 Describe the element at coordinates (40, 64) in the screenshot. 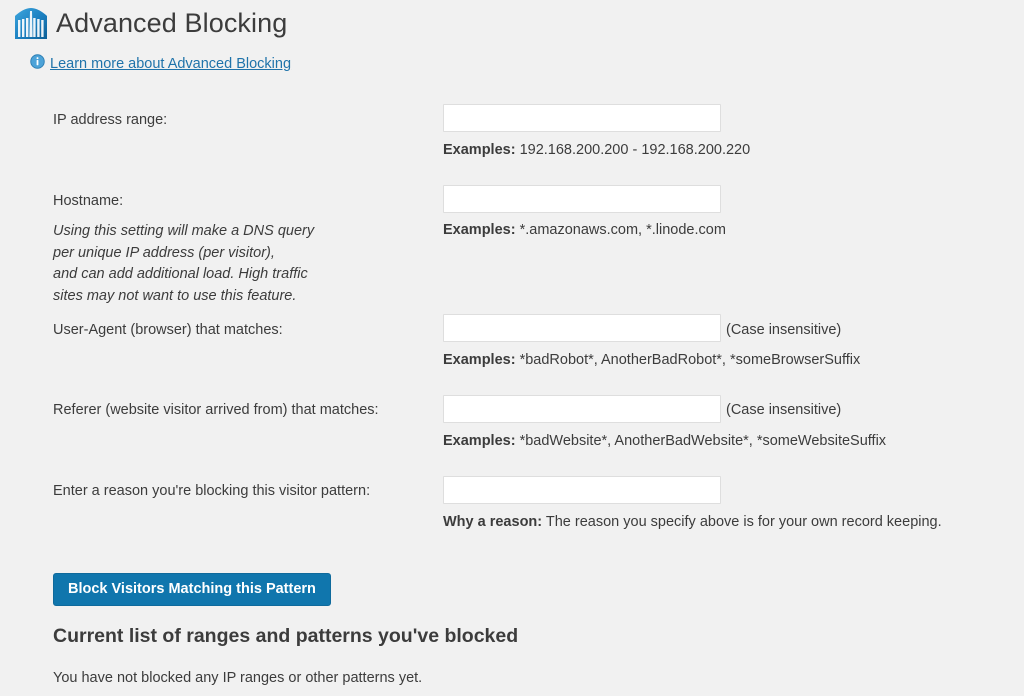

I see `info-circle-icon` at that location.